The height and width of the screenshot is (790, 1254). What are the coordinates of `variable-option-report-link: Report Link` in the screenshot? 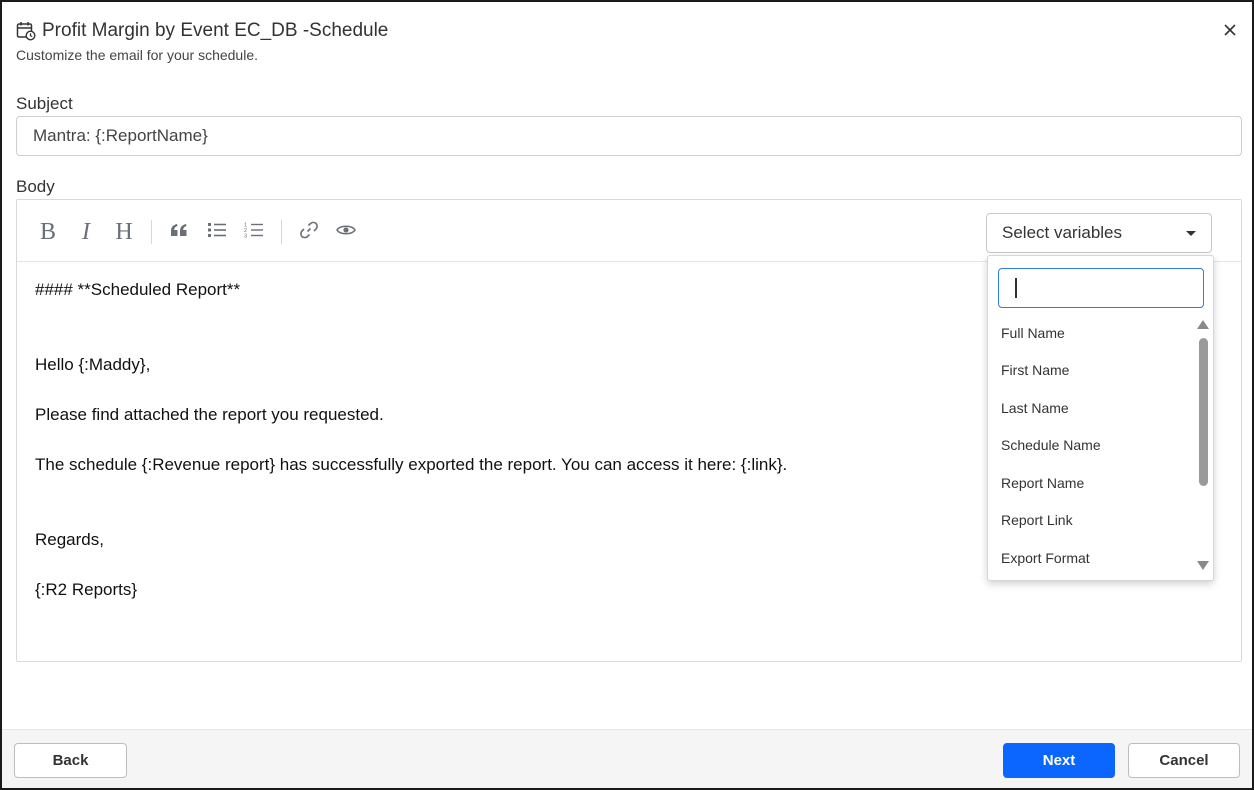 It's located at (1037, 520).